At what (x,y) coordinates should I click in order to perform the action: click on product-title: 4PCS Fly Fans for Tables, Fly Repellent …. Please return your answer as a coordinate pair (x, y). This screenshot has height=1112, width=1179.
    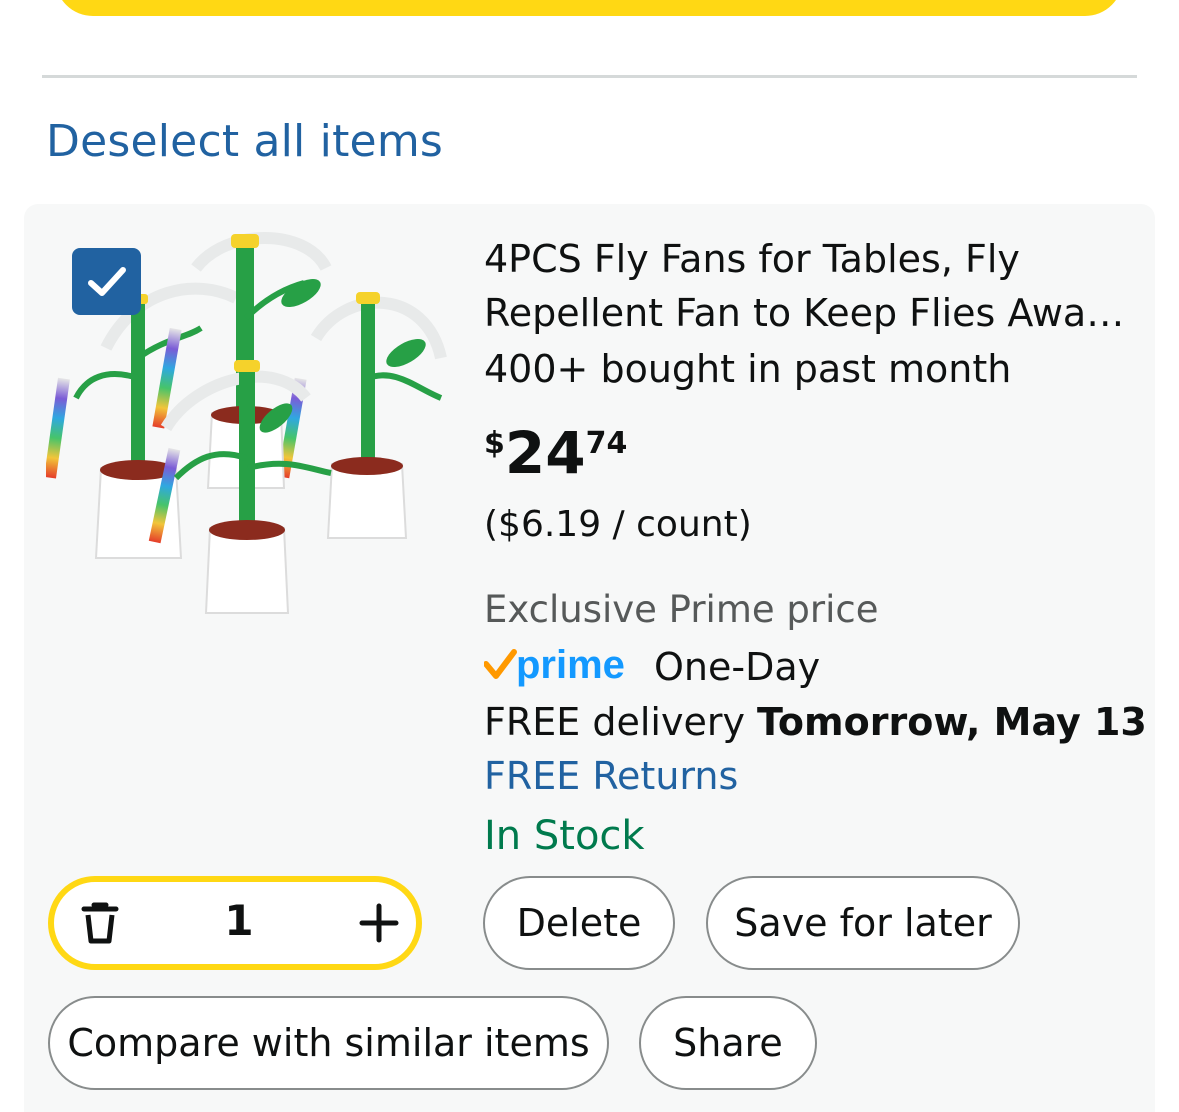
    Looking at the image, I should click on (809, 286).